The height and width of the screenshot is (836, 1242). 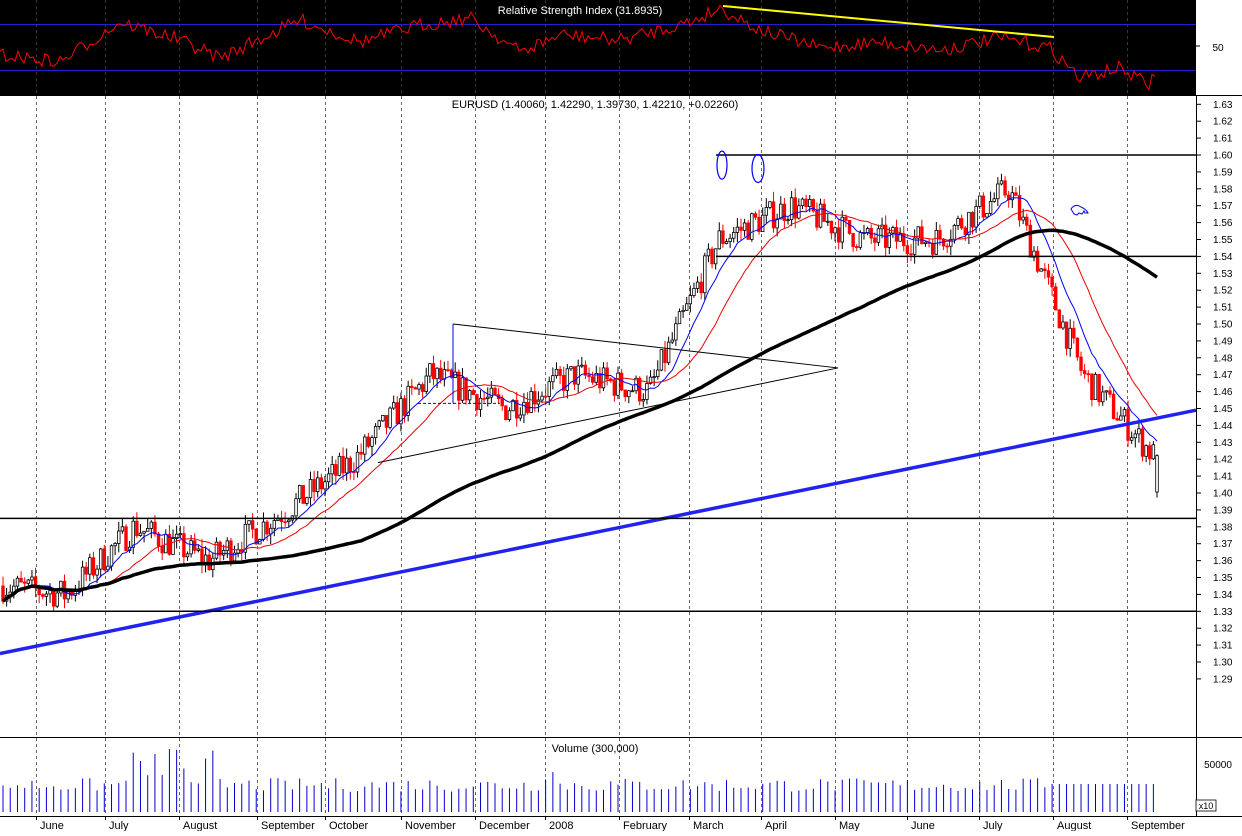 What do you see at coordinates (1223, 426) in the screenshot?
I see `y-tick-label: 1.44` at bounding box center [1223, 426].